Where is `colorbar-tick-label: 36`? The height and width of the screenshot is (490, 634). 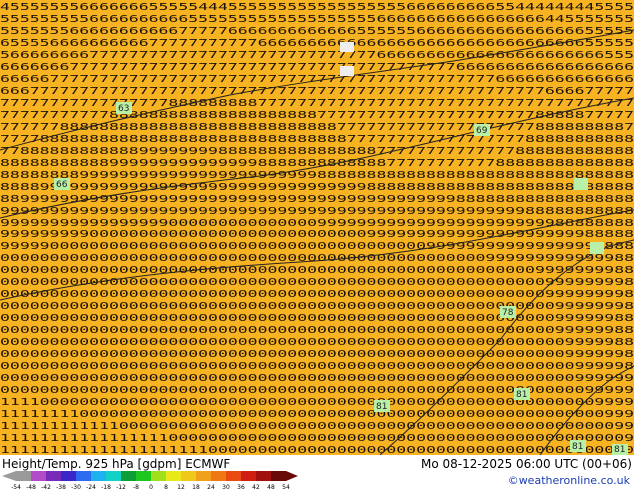
colorbar-tick-label: 36 is located at coordinates (241, 487).